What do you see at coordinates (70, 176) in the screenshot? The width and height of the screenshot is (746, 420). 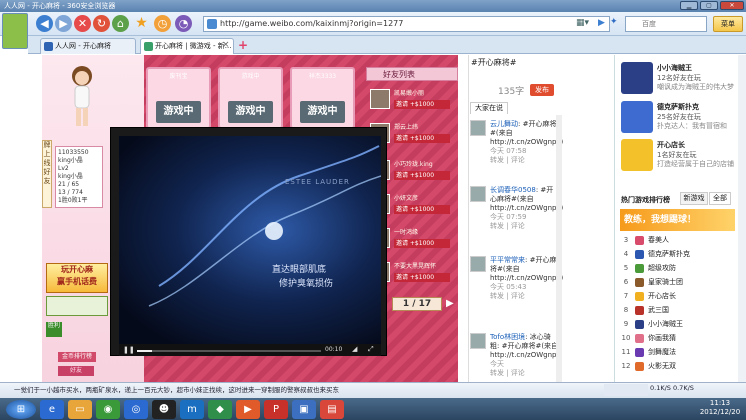 I see `player-nick: king小晶` at bounding box center [70, 176].